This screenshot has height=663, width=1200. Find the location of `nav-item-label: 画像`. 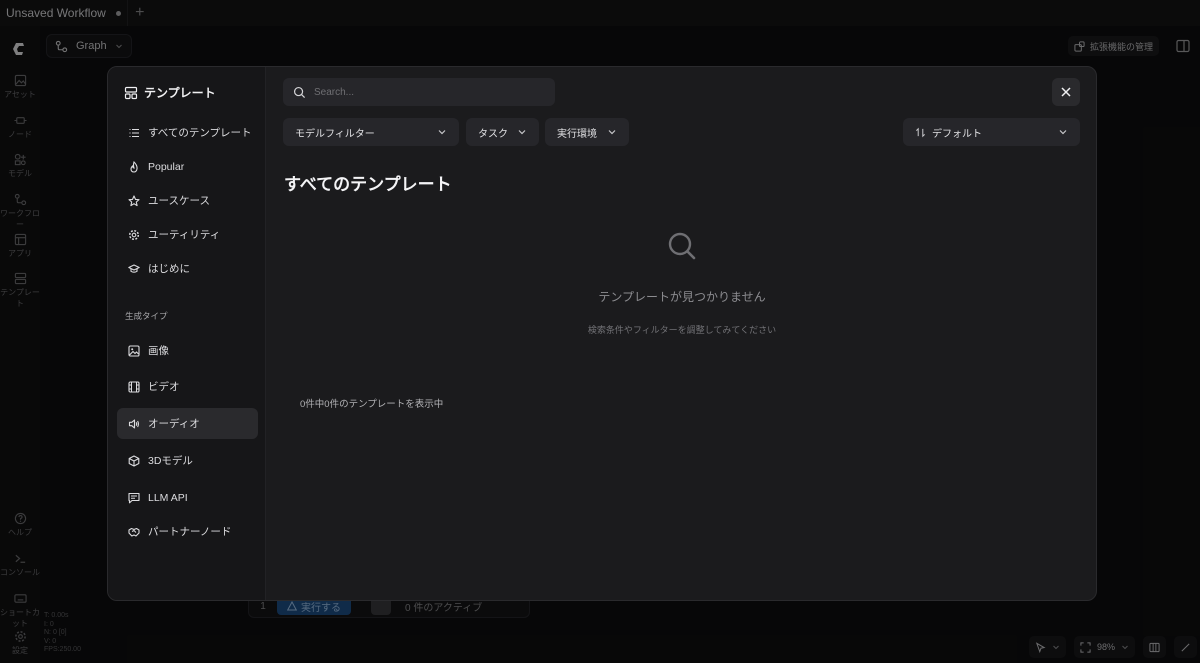

nav-item-label: 画像 is located at coordinates (158, 351).